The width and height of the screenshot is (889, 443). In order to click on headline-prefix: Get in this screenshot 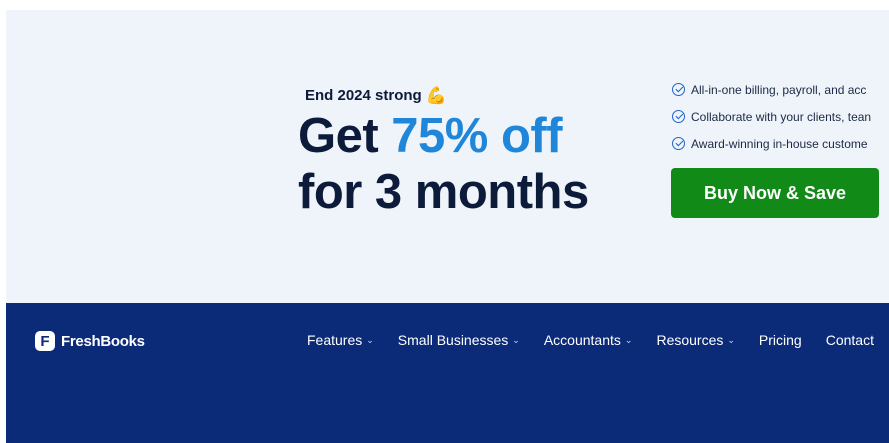, I will do `click(345, 136)`.